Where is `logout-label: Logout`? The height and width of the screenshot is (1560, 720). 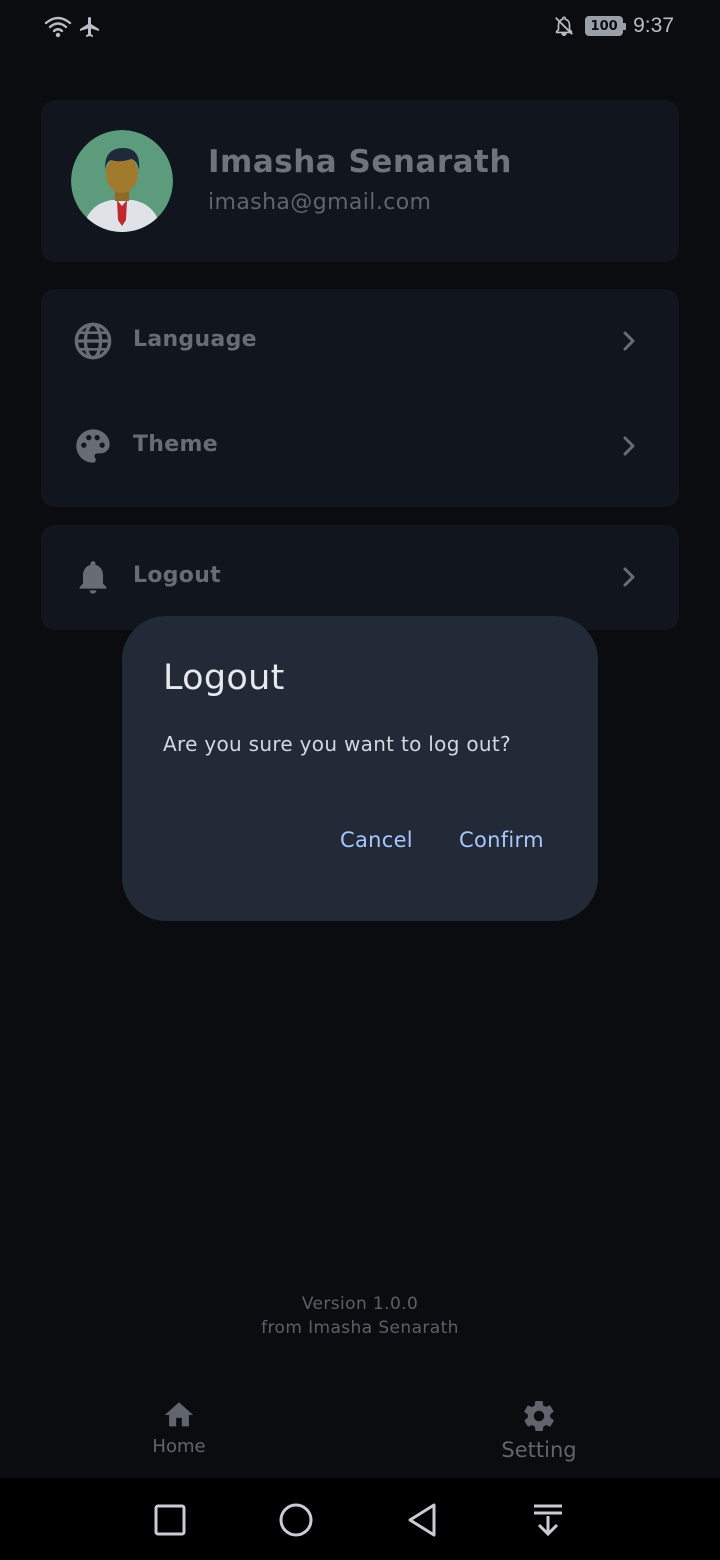
logout-label: Logout is located at coordinates (177, 575).